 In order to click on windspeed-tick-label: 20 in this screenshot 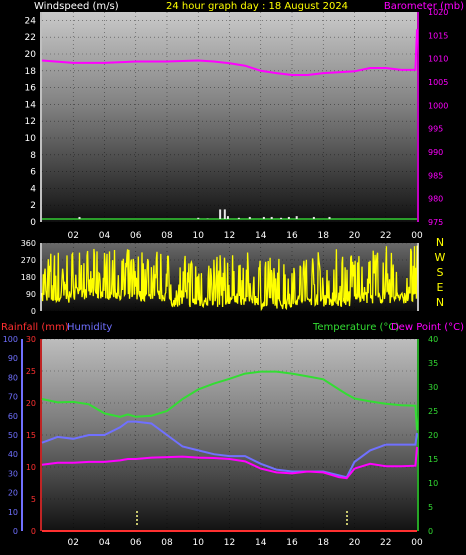, I will do `click(31, 55)`.